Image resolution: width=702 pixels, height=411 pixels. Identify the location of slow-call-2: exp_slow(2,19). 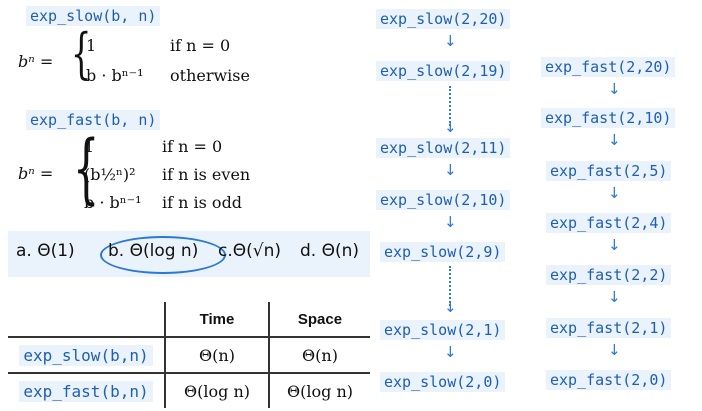
(443, 71).